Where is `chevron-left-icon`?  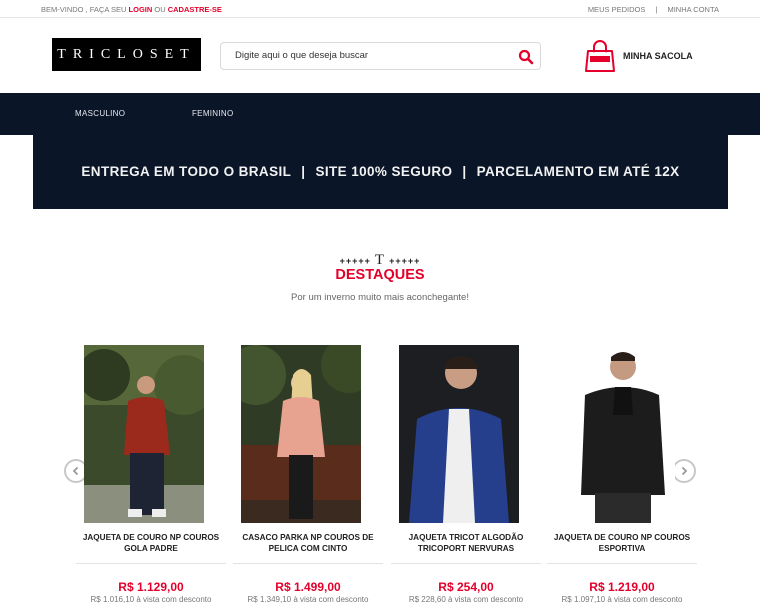
chevron-left-icon is located at coordinates (75, 471).